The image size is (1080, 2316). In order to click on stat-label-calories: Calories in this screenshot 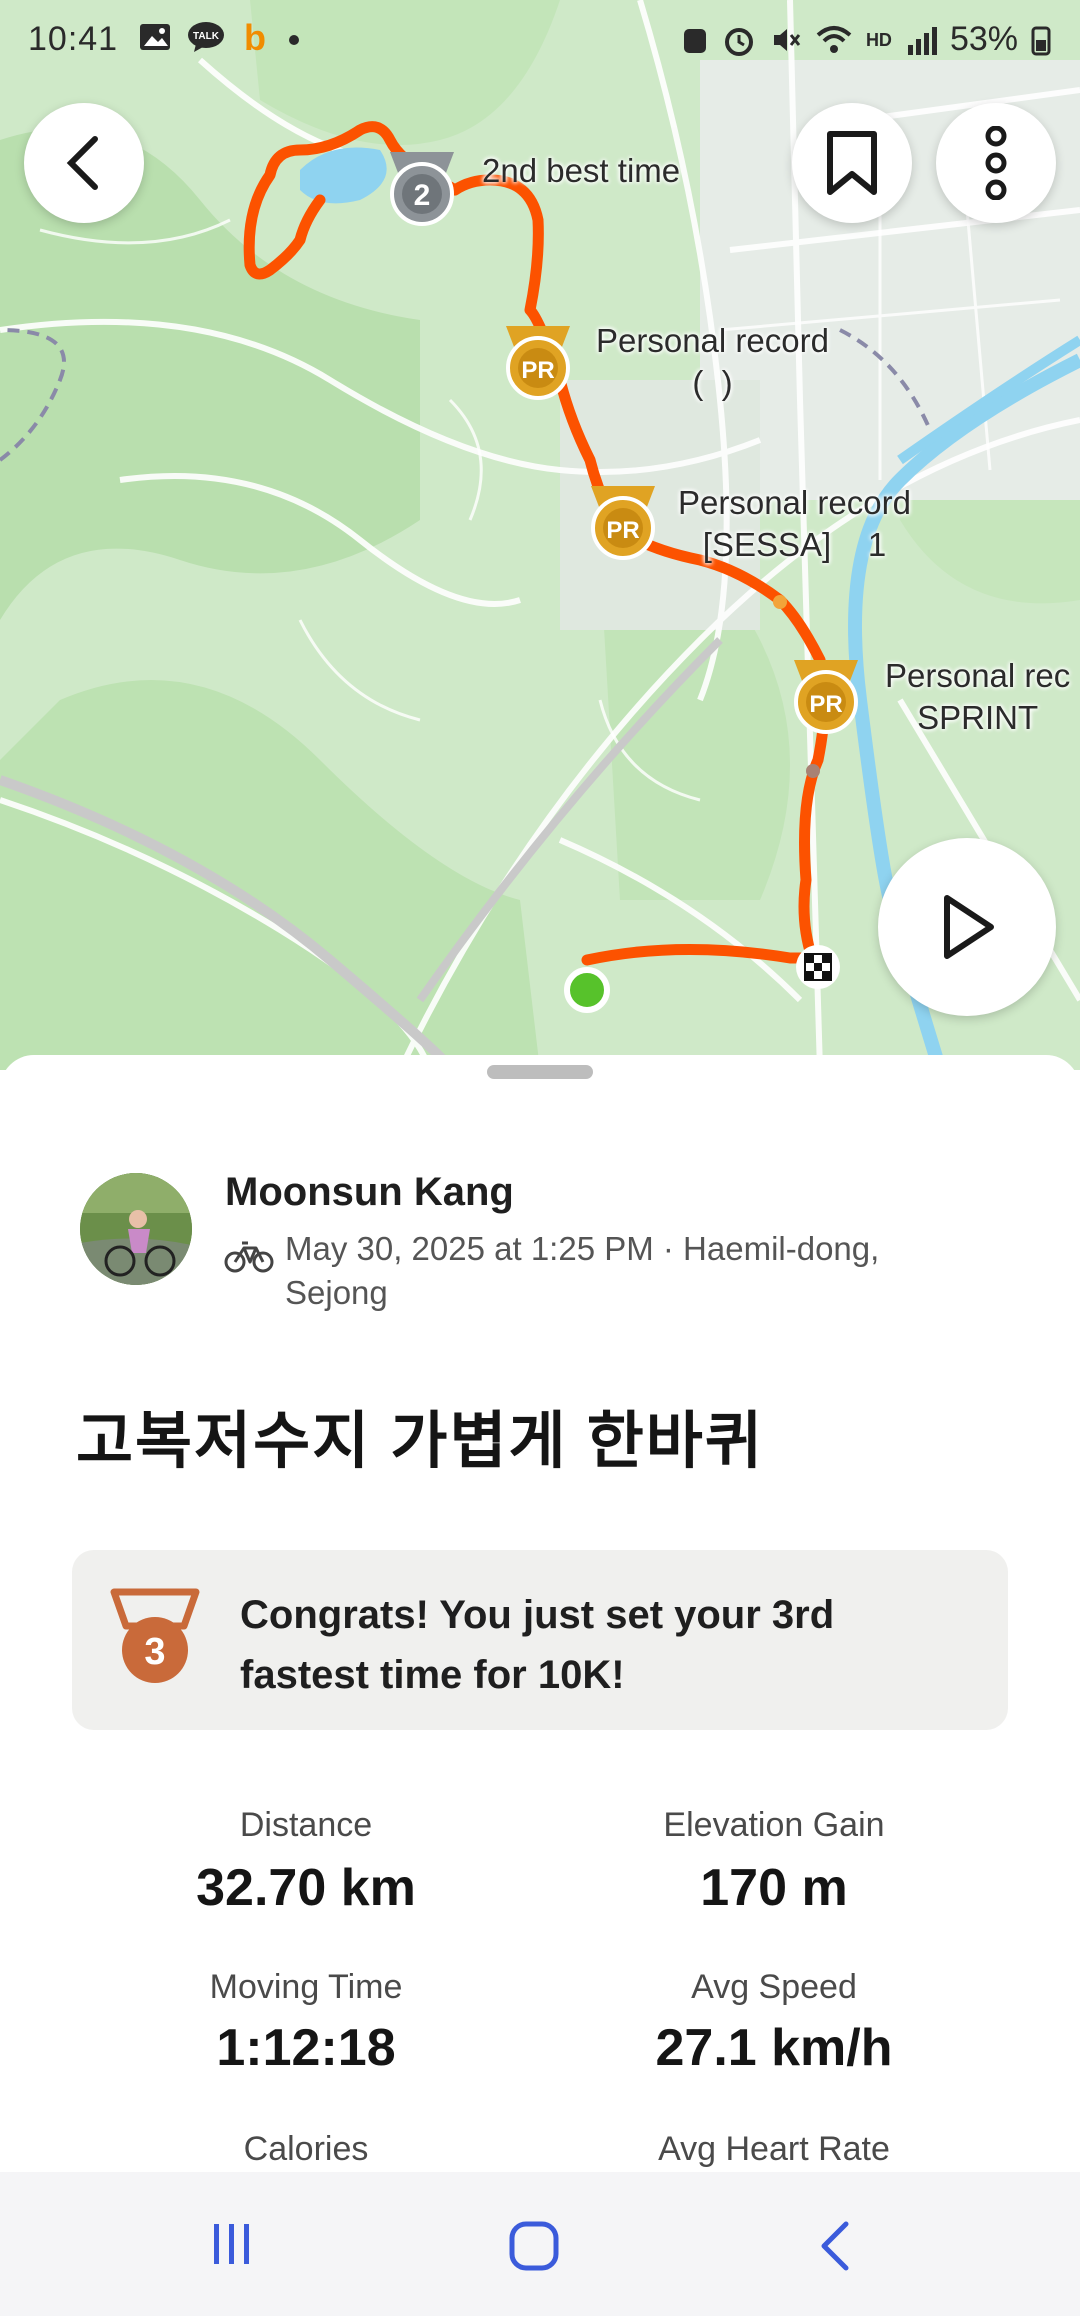, I will do `click(306, 2149)`.